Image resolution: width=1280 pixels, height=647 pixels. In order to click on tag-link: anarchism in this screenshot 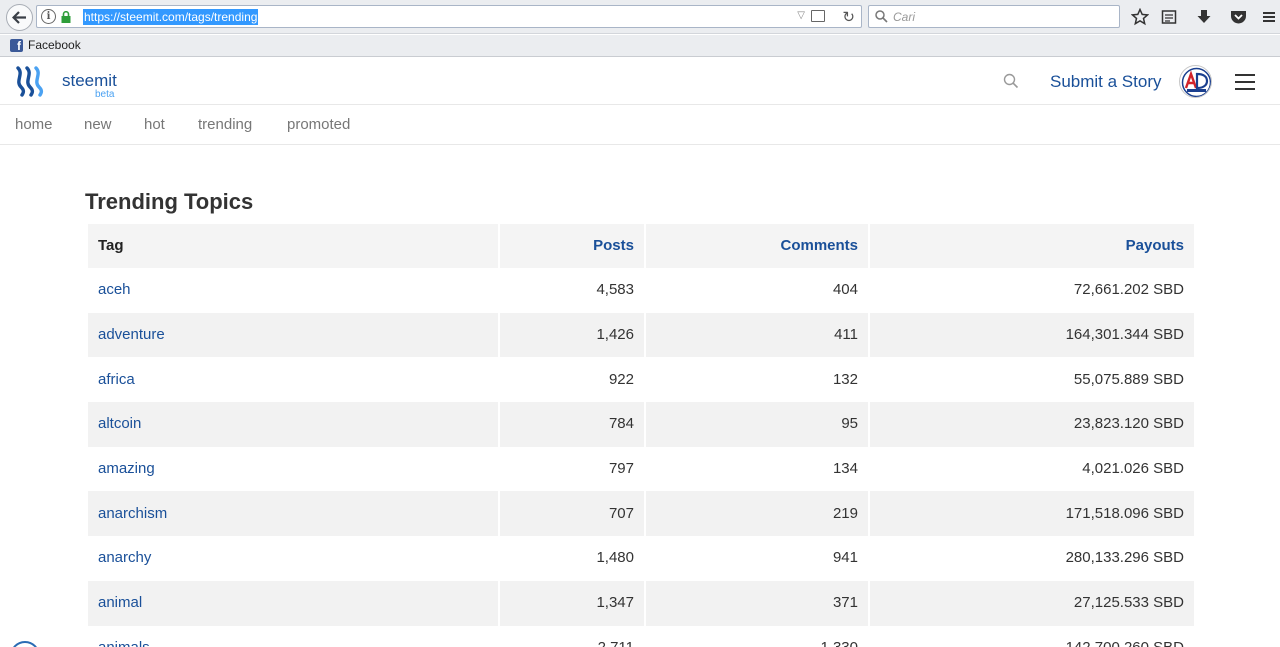, I will do `click(294, 514)`.